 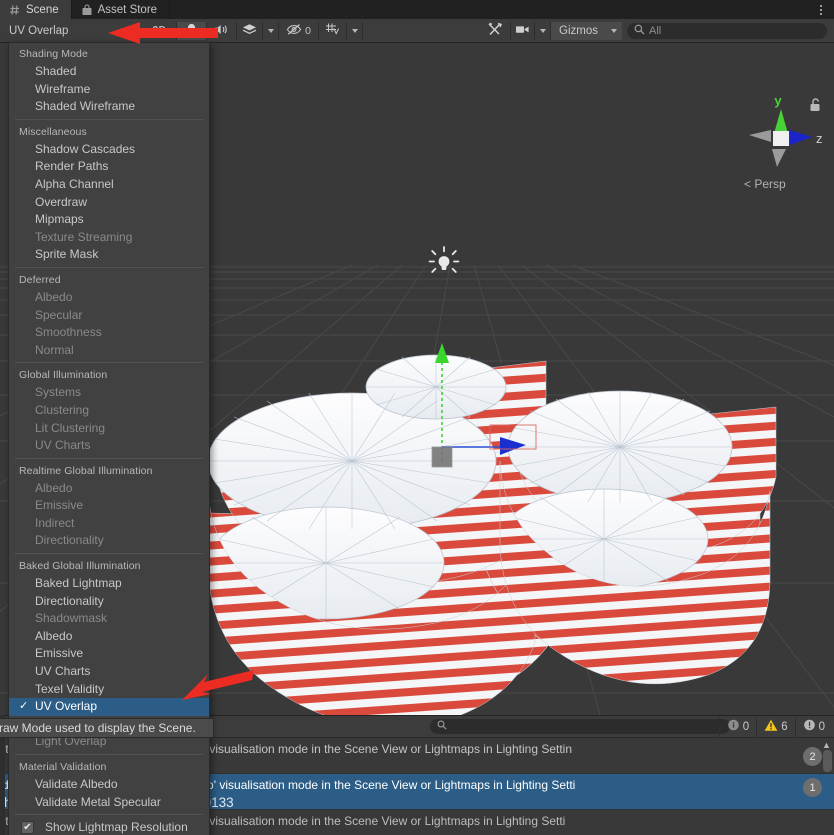 I want to click on eye-off-icon, so click(x=294, y=31).